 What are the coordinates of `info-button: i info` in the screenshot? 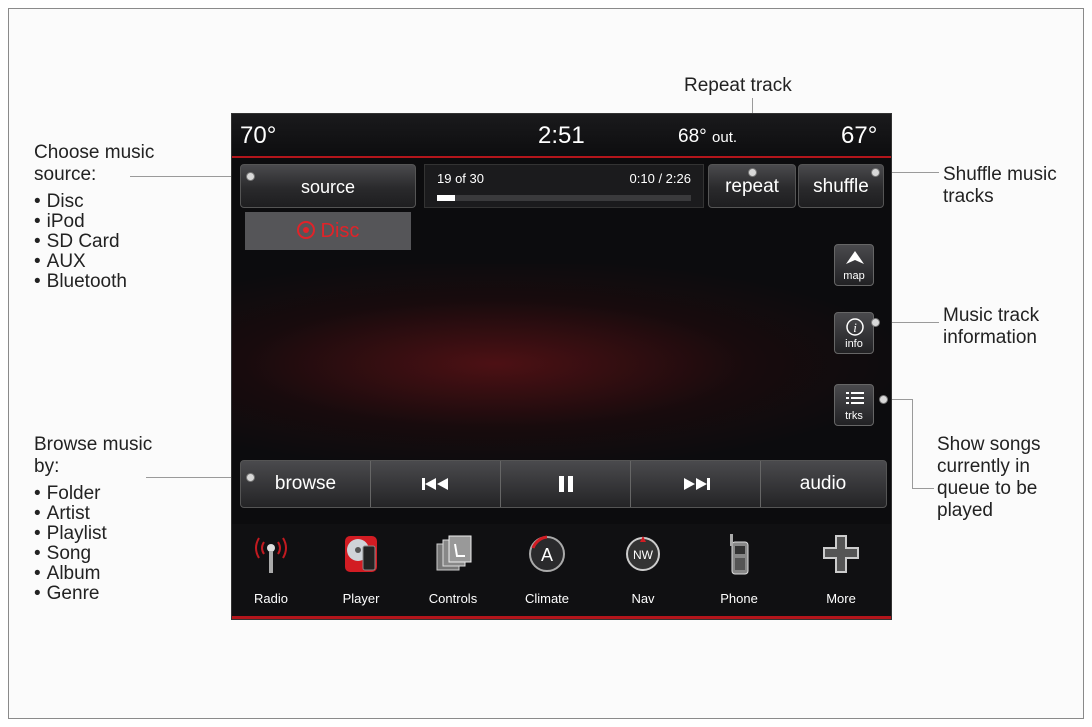 It's located at (854, 333).